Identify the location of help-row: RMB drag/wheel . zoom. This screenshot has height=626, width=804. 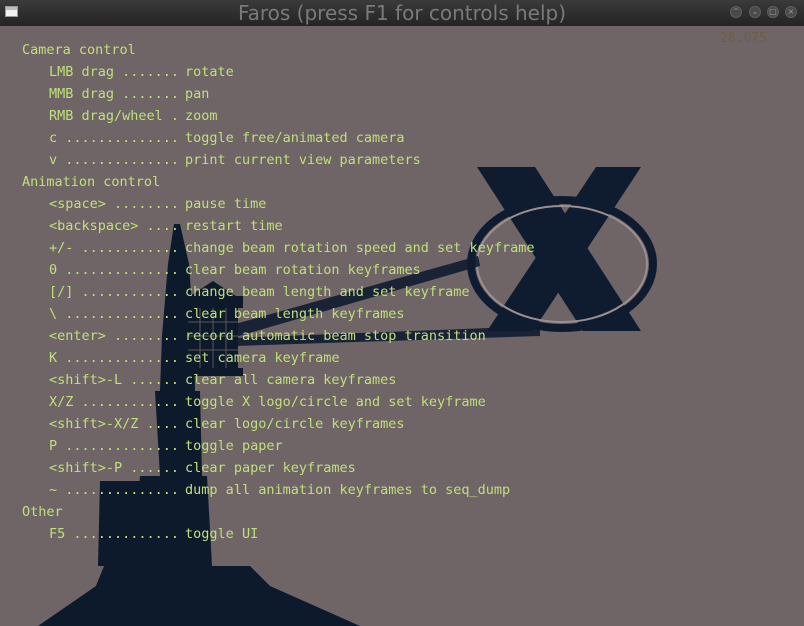
(278, 116).